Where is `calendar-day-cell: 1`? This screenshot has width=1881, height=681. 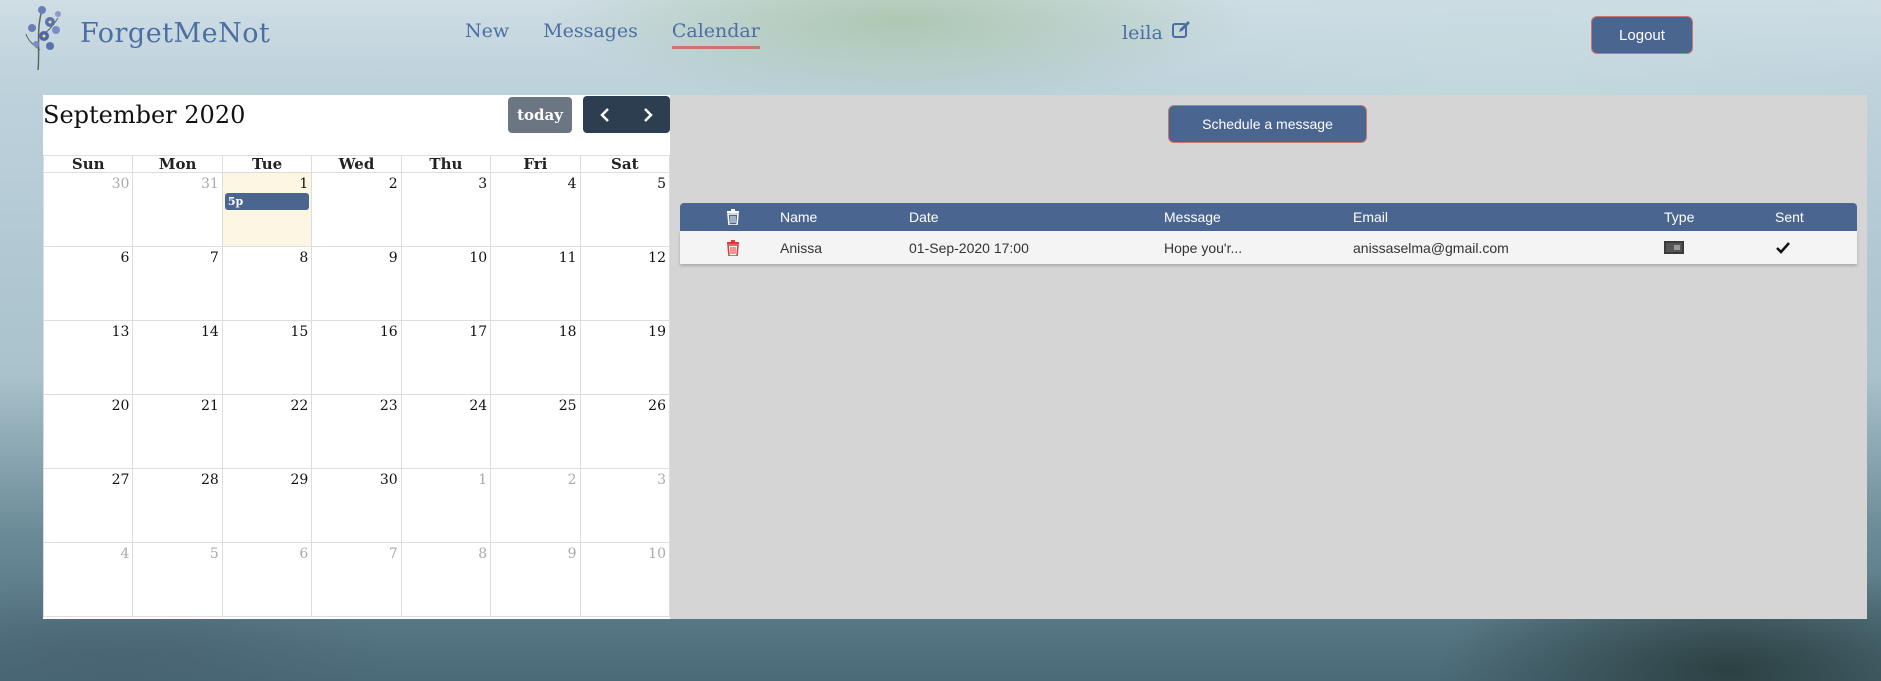
calendar-day-cell: 1 is located at coordinates (446, 506).